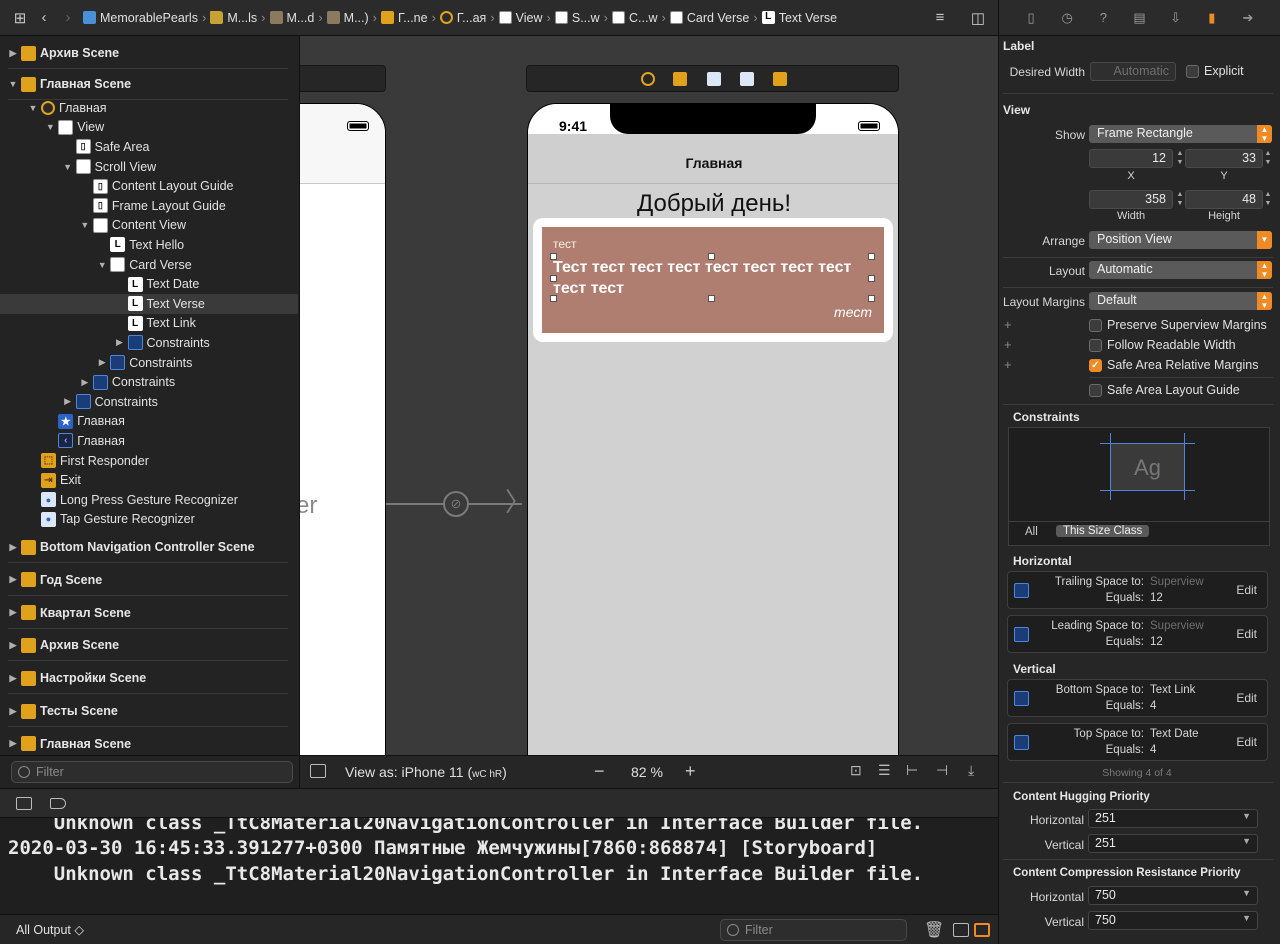  What do you see at coordinates (148, 84) in the screenshot?
I see `scene-header: ▼ Главная Scene` at bounding box center [148, 84].